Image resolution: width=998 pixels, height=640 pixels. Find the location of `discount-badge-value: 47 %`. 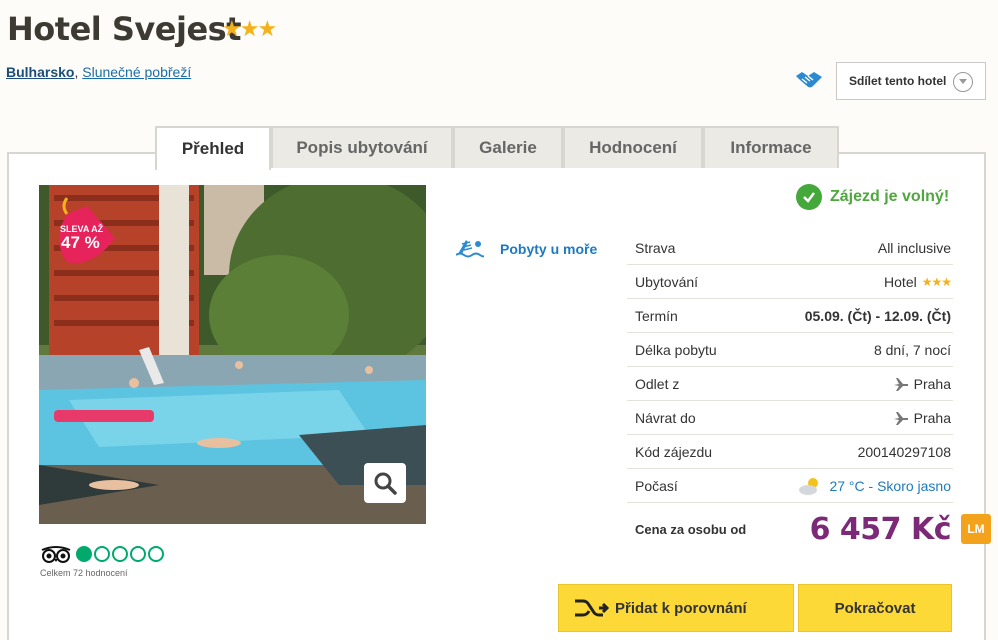

discount-badge-value: 47 % is located at coordinates (80, 242).